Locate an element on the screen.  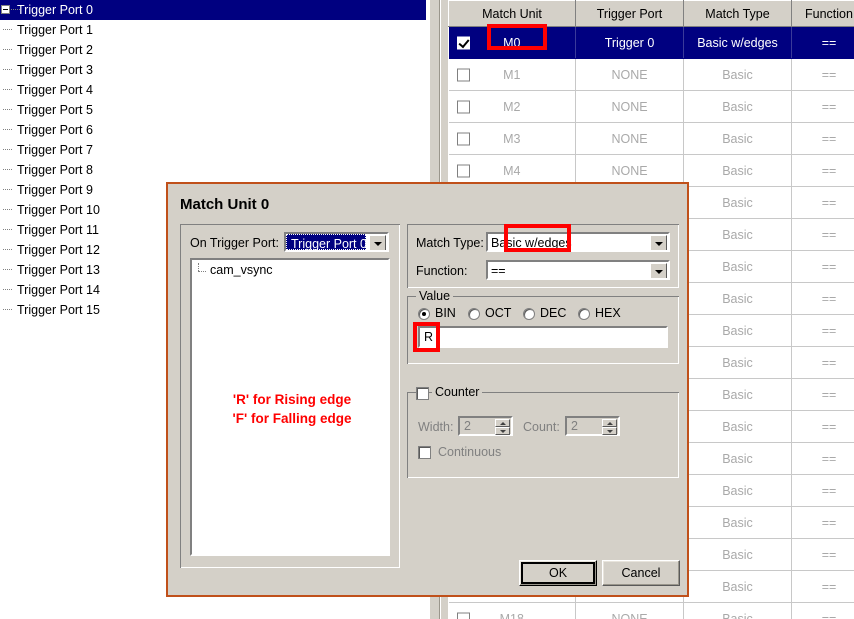
cell-match-unit: M0 is located at coordinates (512, 42).